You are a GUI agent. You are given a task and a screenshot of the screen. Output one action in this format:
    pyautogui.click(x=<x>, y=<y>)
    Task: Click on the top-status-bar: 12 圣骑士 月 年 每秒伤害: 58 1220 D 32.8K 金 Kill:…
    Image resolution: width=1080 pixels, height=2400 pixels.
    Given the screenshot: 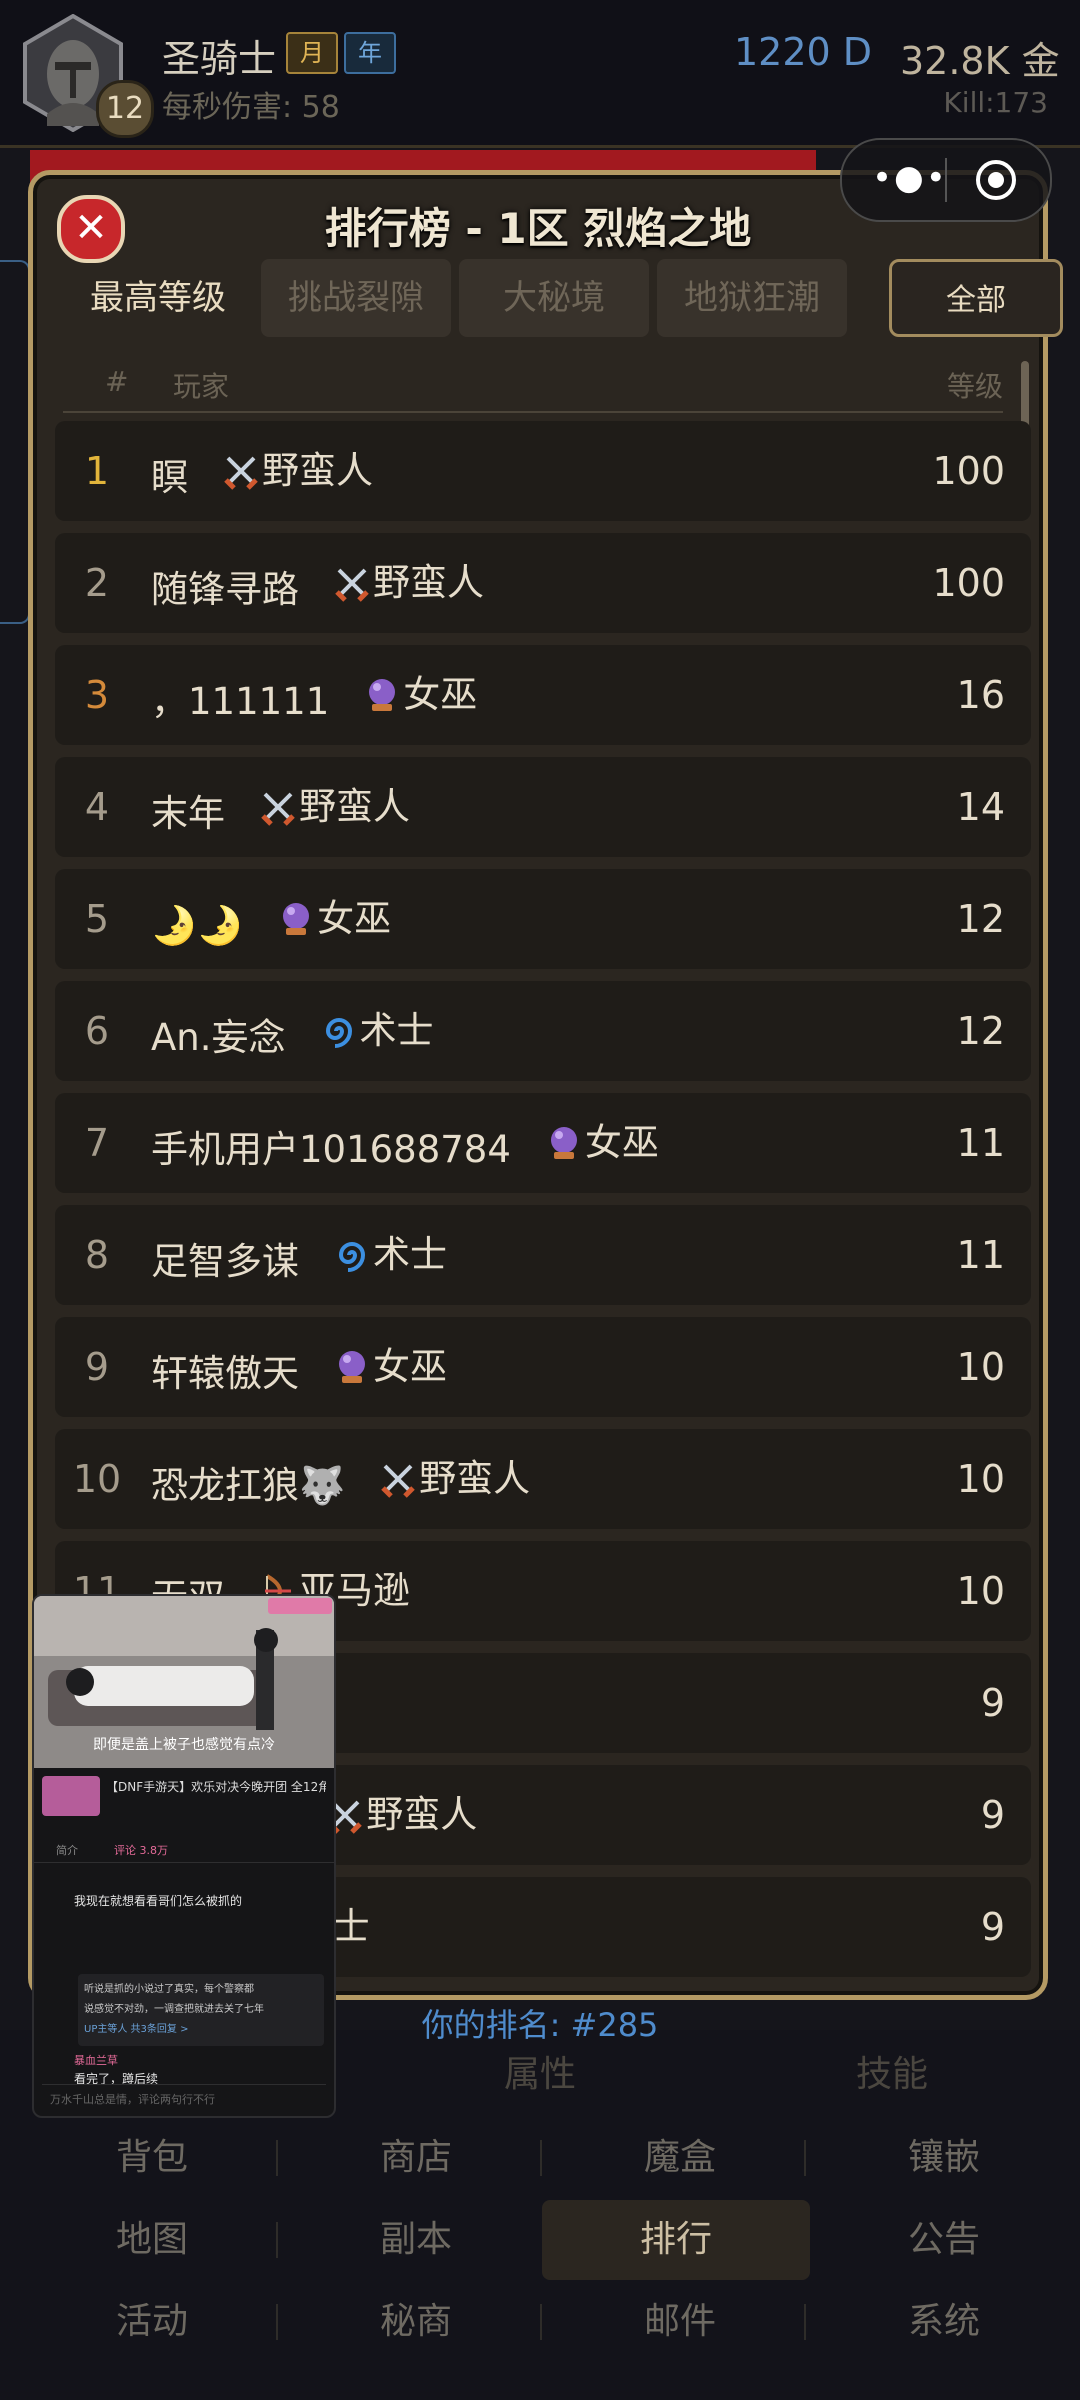 What is the action you would take?
    pyautogui.click(x=540, y=74)
    